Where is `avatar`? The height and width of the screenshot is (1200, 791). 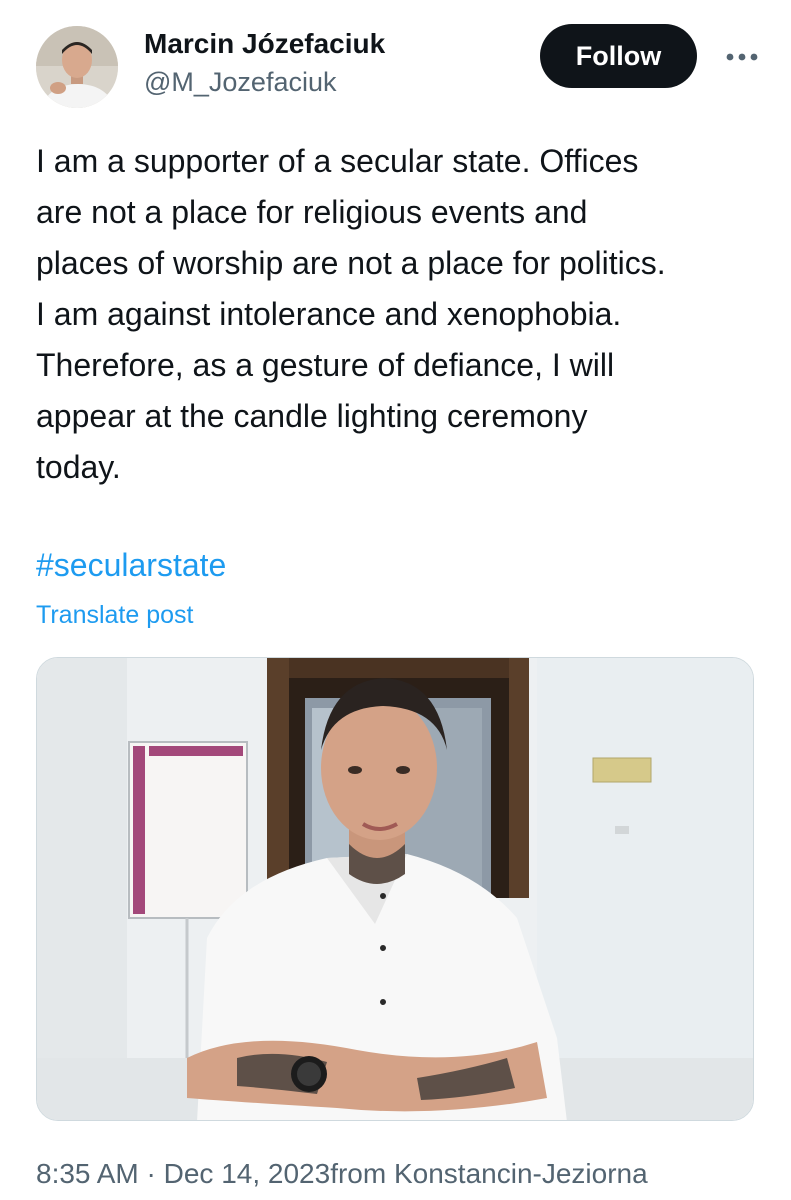 avatar is located at coordinates (77, 67).